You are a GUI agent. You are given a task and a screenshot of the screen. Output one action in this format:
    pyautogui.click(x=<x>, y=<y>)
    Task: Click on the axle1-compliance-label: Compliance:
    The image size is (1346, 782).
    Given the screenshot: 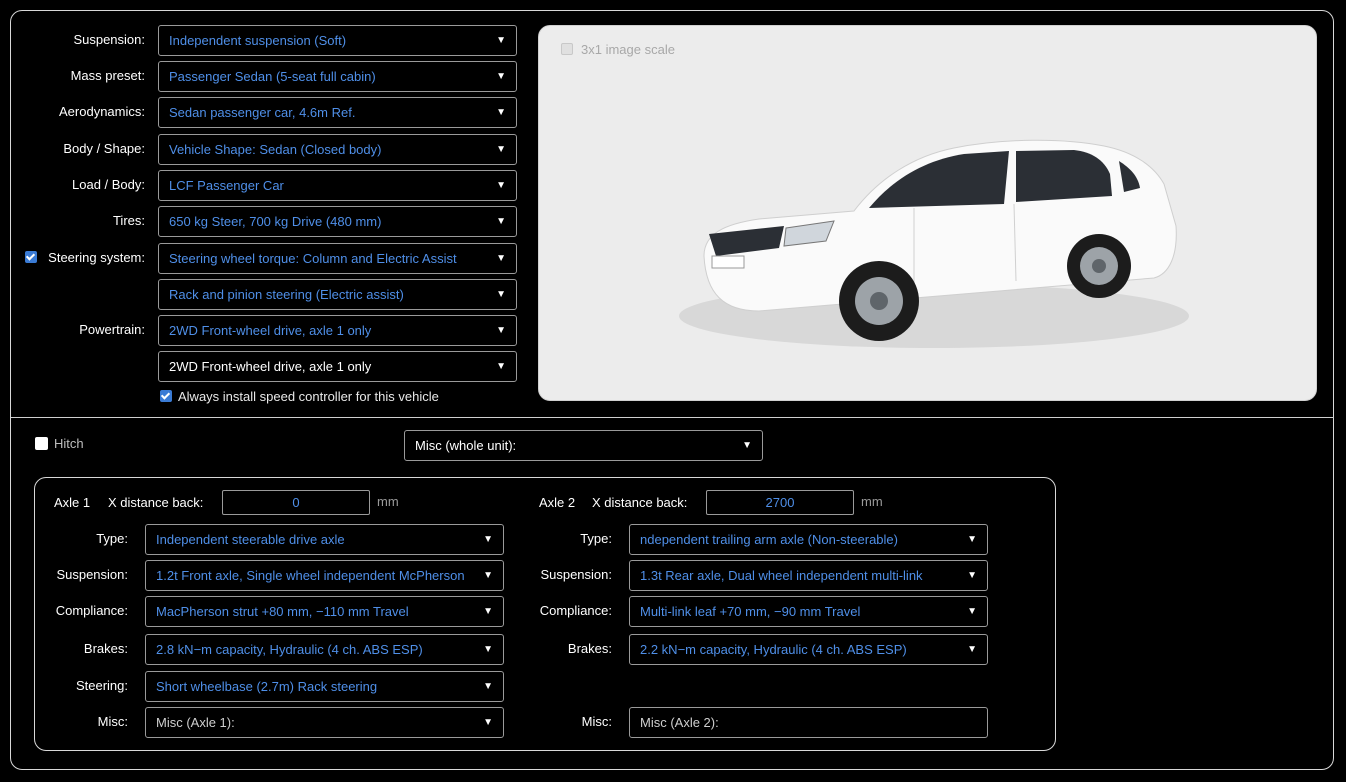 What is the action you would take?
    pyautogui.click(x=91, y=610)
    